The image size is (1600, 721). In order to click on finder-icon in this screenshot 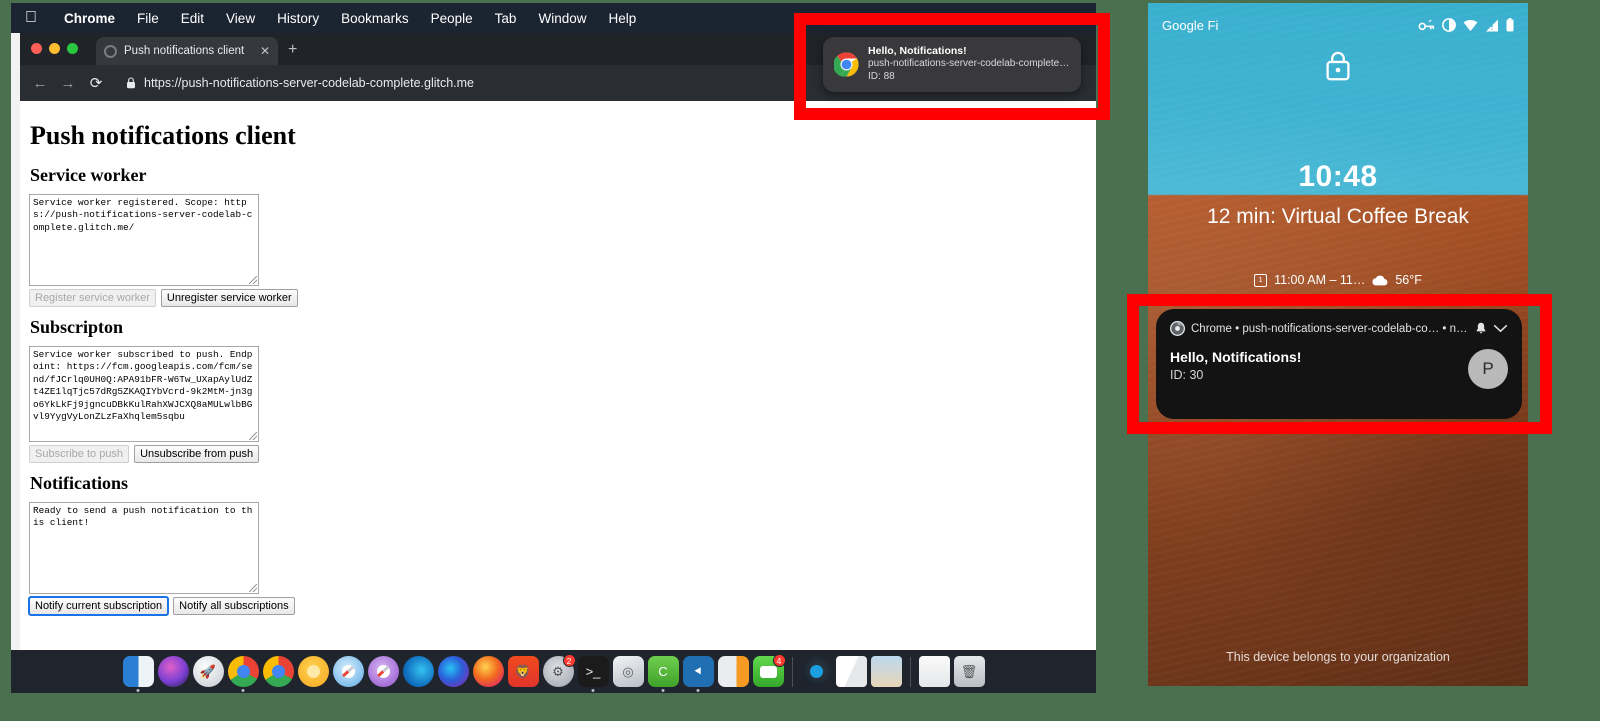, I will do `click(138, 671)`.